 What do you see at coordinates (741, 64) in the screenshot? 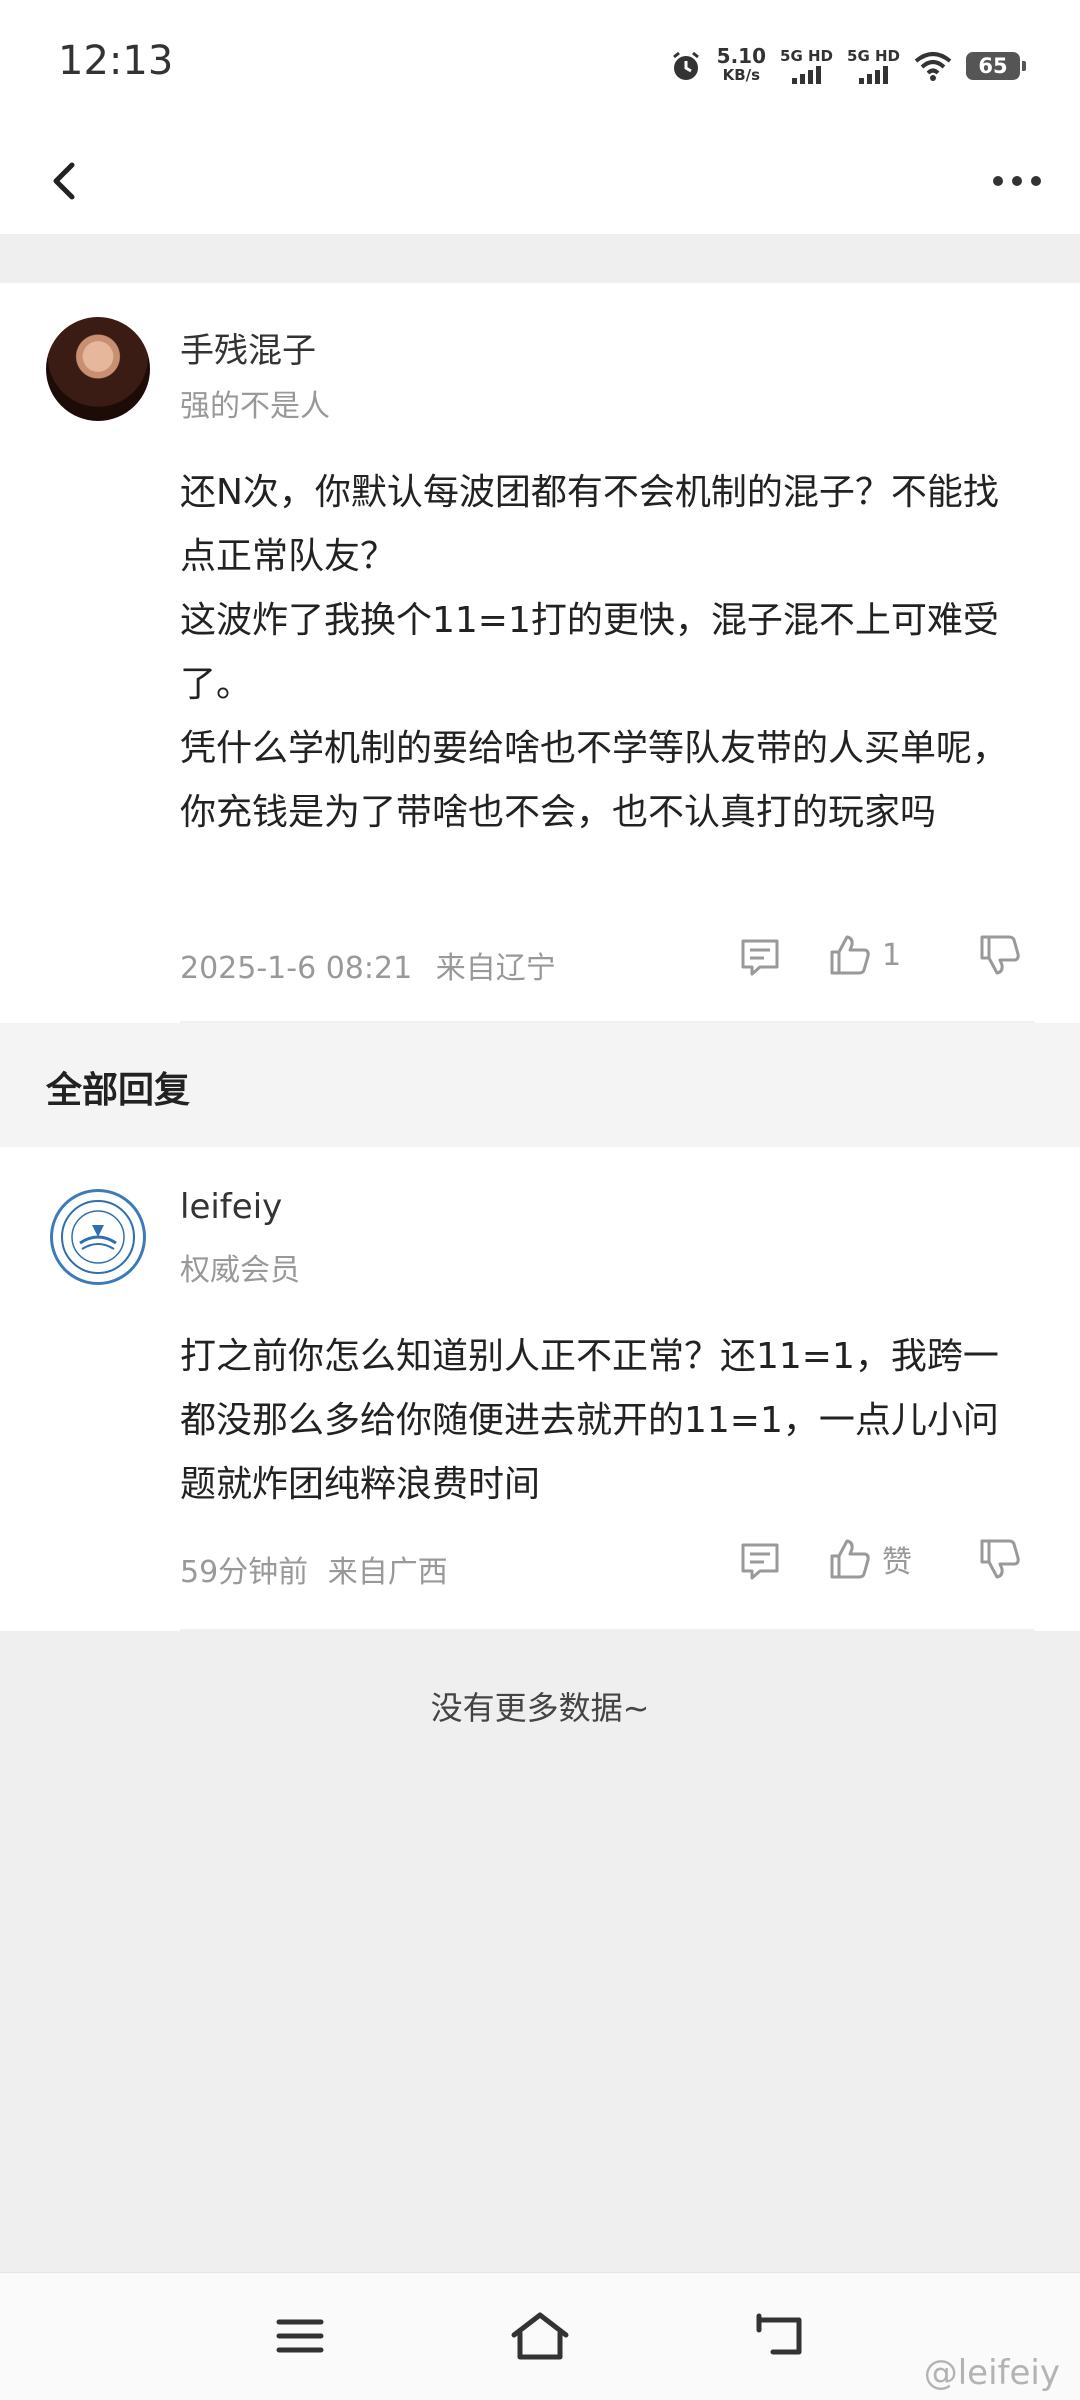
I see `network-speed: 5.10 KB/s` at bounding box center [741, 64].